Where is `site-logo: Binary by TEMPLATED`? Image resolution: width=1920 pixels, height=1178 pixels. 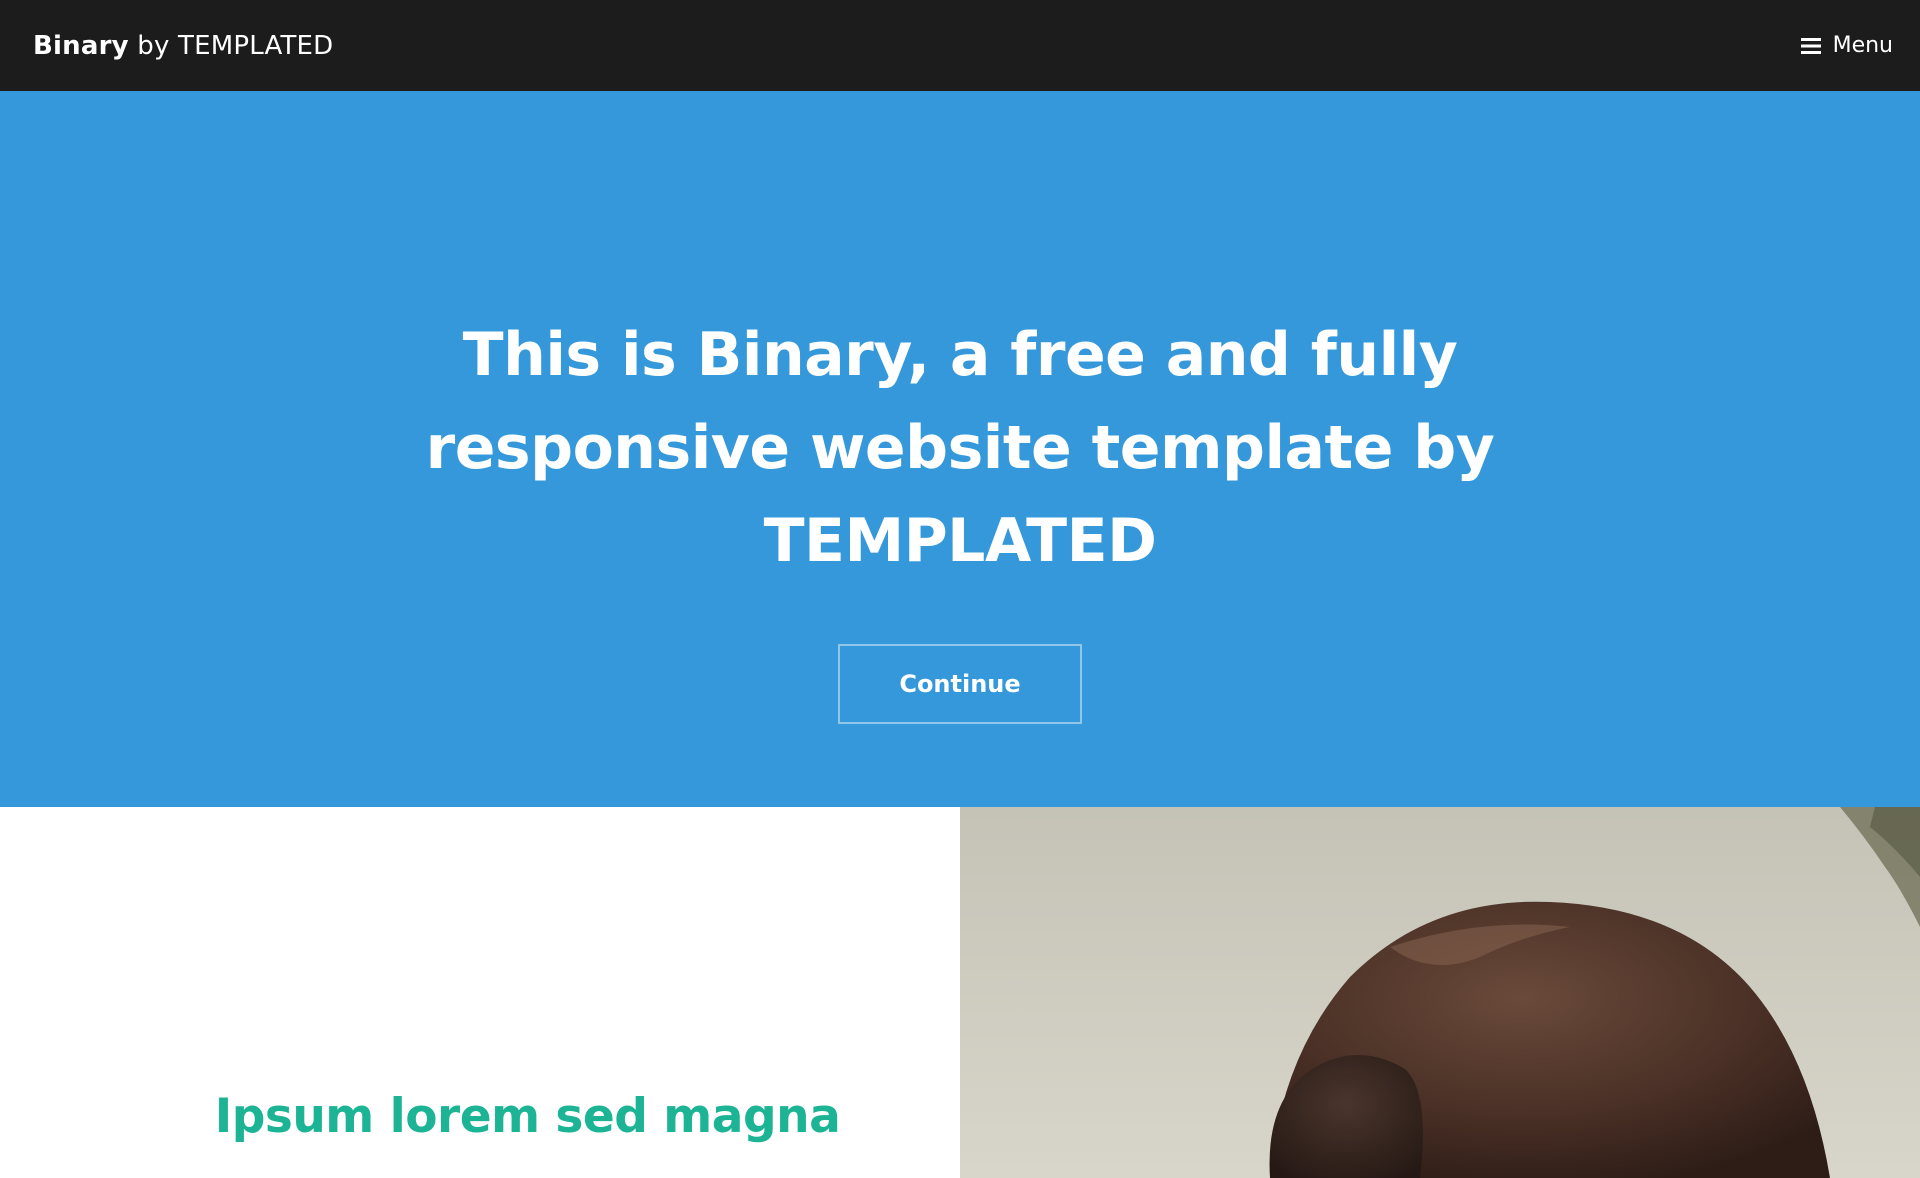 site-logo: Binary by TEMPLATED is located at coordinates (183, 46).